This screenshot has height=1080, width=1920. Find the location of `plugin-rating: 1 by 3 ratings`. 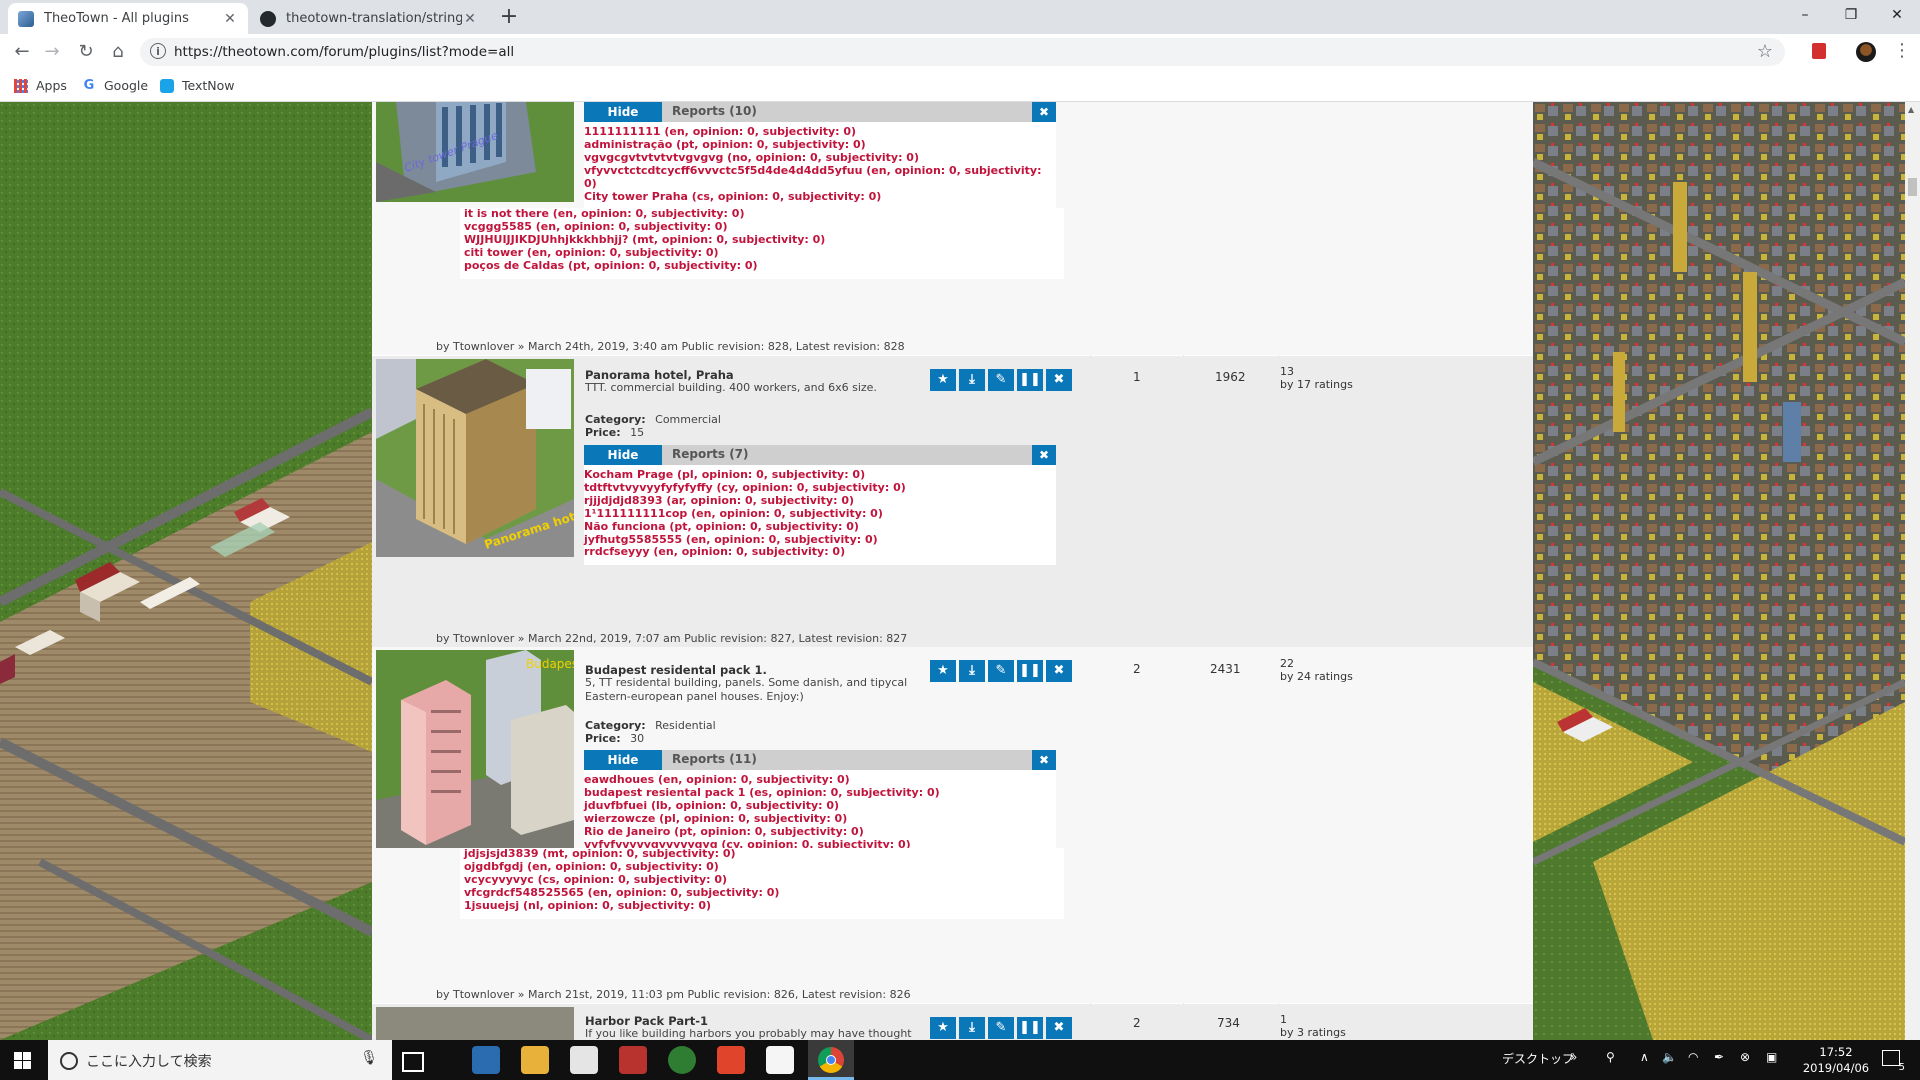

plugin-rating: 1 by 3 ratings is located at coordinates (1313, 1026).